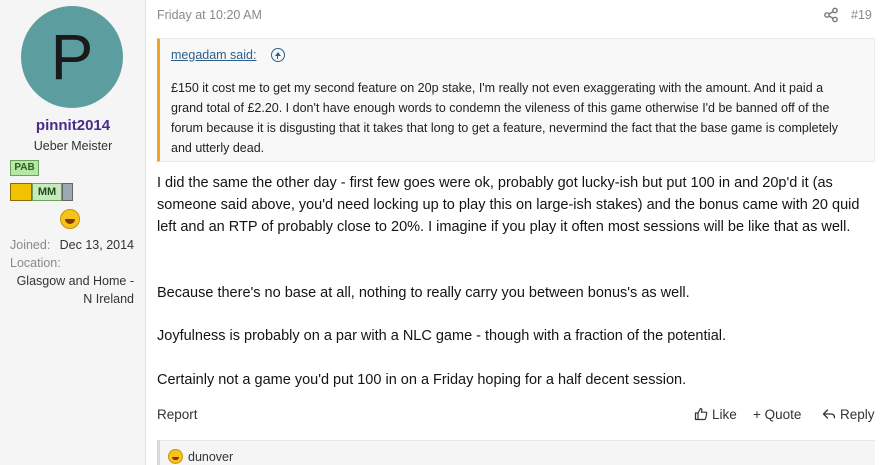 Image resolution: width=880 pixels, height=465 pixels. What do you see at coordinates (278, 55) in the screenshot?
I see `quote-jump-icon` at bounding box center [278, 55].